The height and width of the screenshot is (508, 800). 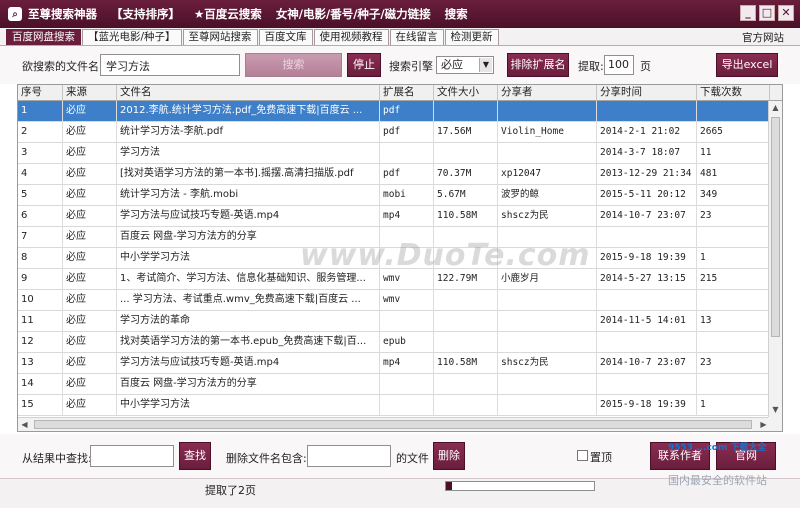 I want to click on tab-check-update: 检测更新, so click(x=471, y=37).